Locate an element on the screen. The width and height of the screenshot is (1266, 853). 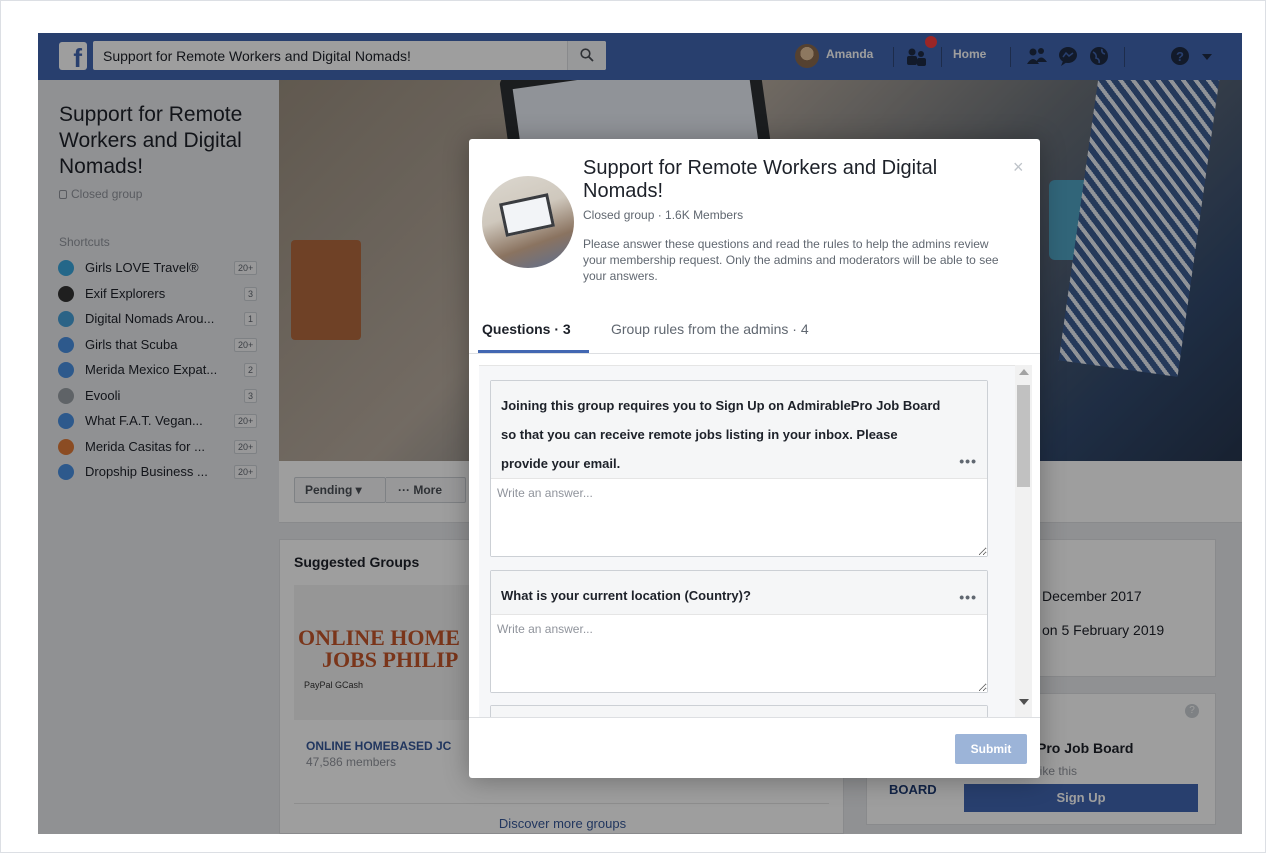
footer-divider is located at coordinates (754, 717).